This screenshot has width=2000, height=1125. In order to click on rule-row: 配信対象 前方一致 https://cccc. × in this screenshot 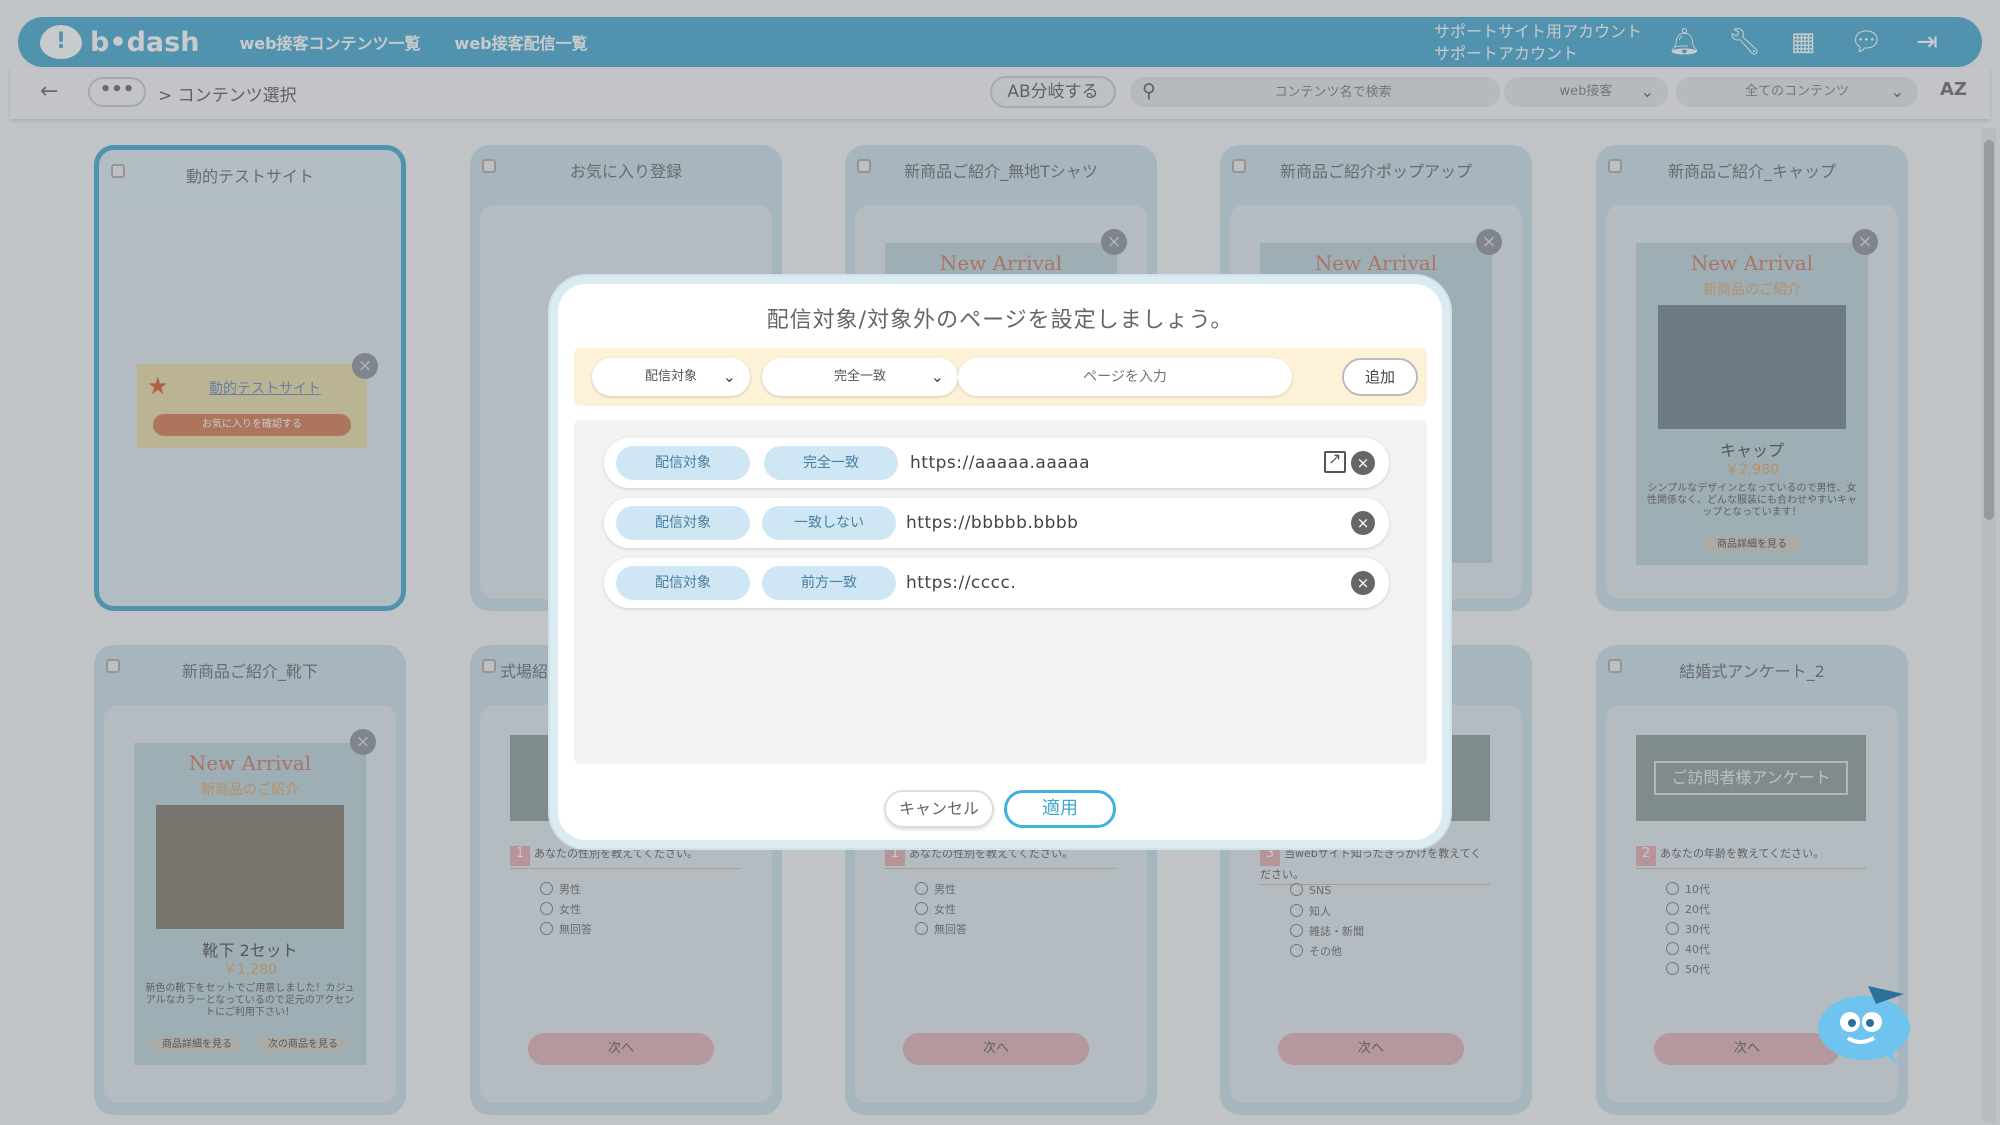, I will do `click(996, 583)`.